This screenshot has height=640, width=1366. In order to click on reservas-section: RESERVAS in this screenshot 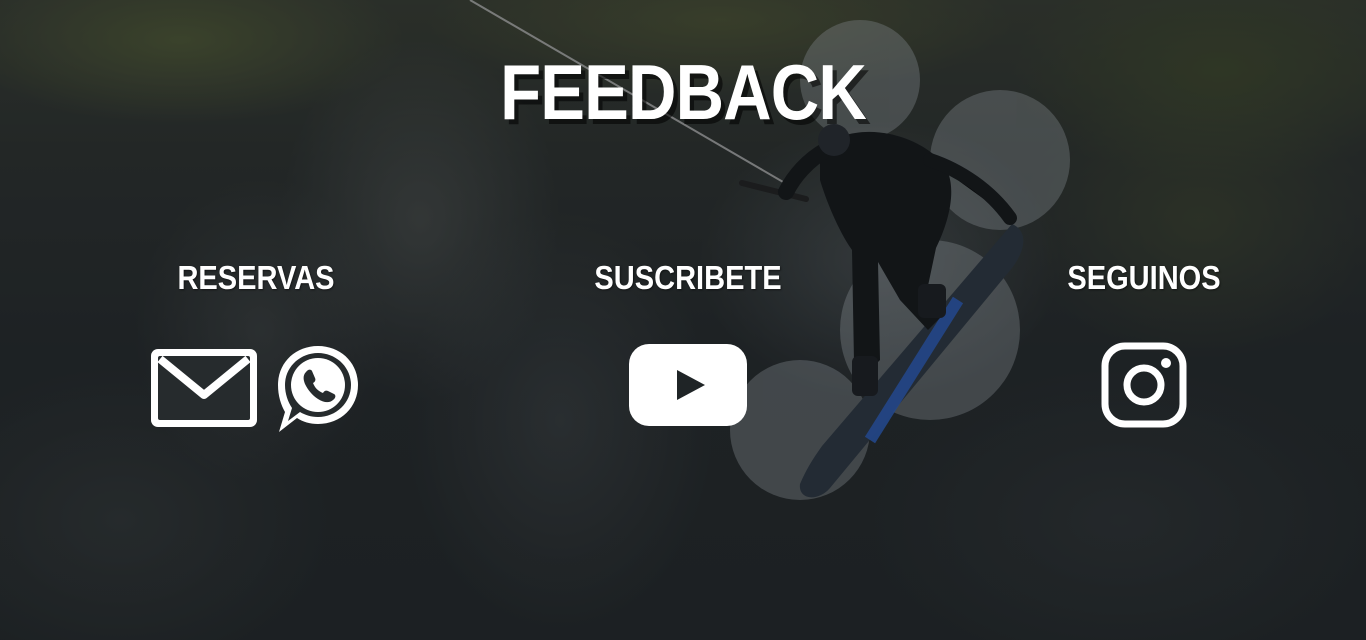, I will do `click(256, 344)`.